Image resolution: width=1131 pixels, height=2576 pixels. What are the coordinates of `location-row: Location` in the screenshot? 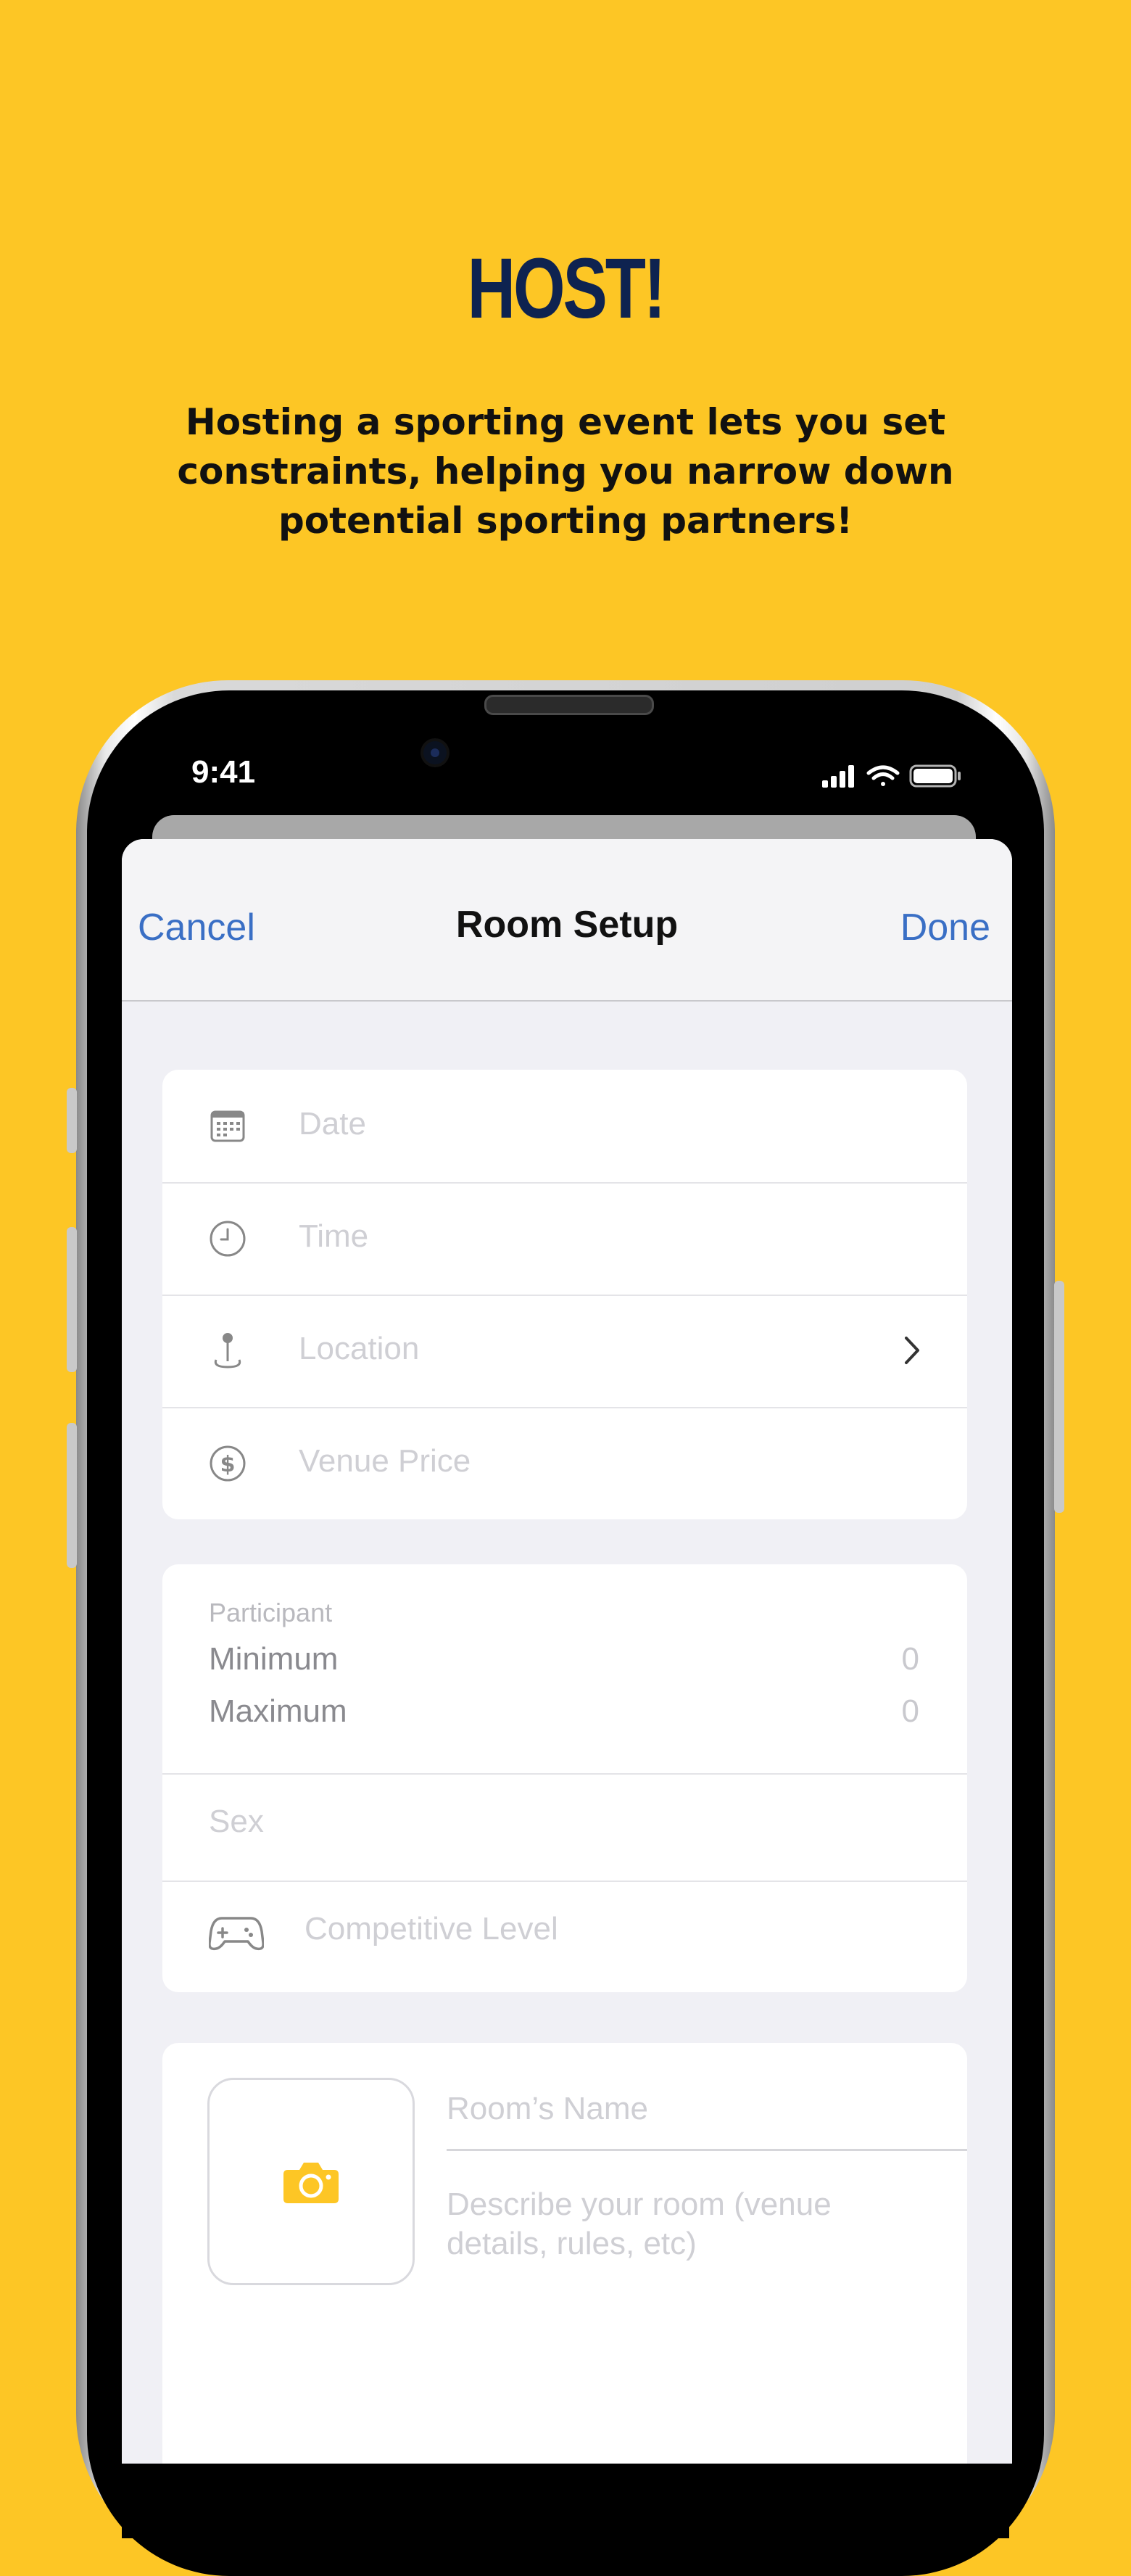 It's located at (564, 1351).